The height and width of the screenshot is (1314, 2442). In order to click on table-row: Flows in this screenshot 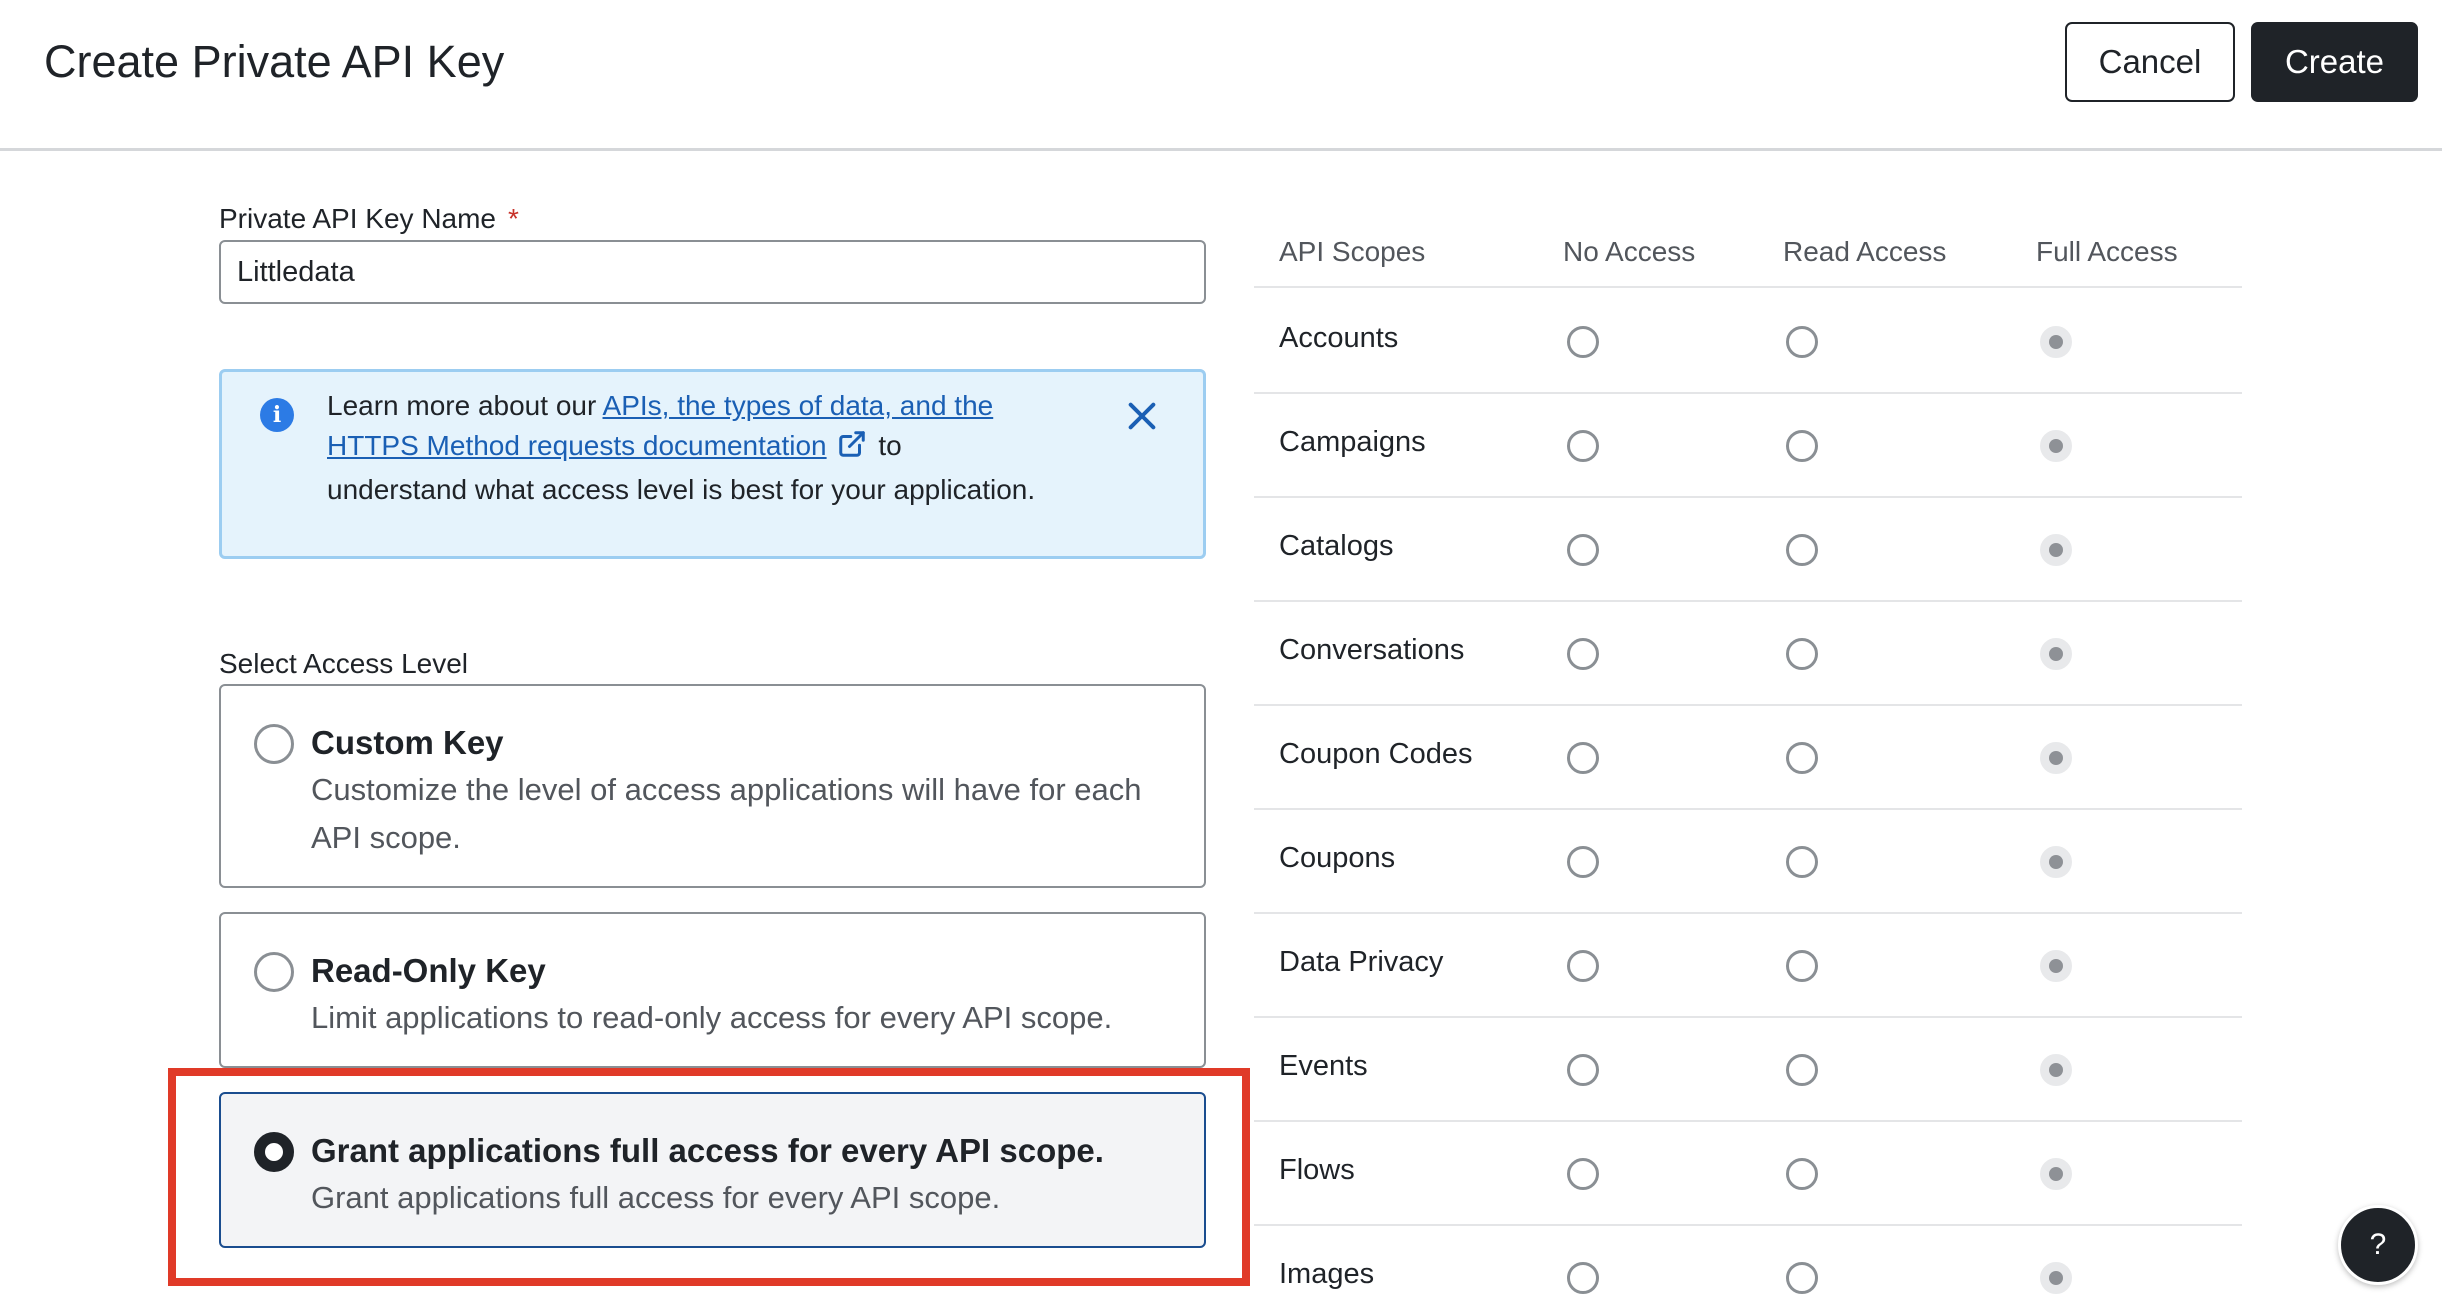, I will do `click(1748, 1174)`.